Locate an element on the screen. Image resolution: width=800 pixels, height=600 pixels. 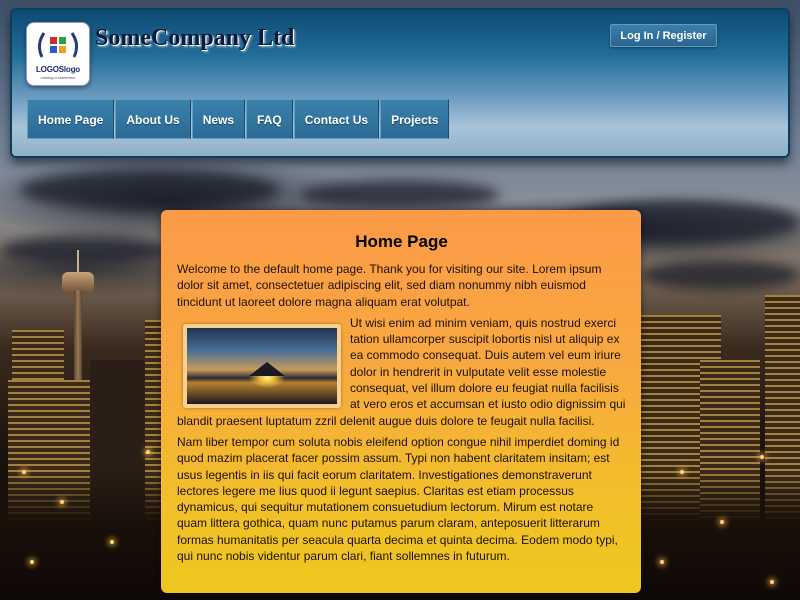
logo-text: LOGOSlogo is located at coordinates (58, 69).